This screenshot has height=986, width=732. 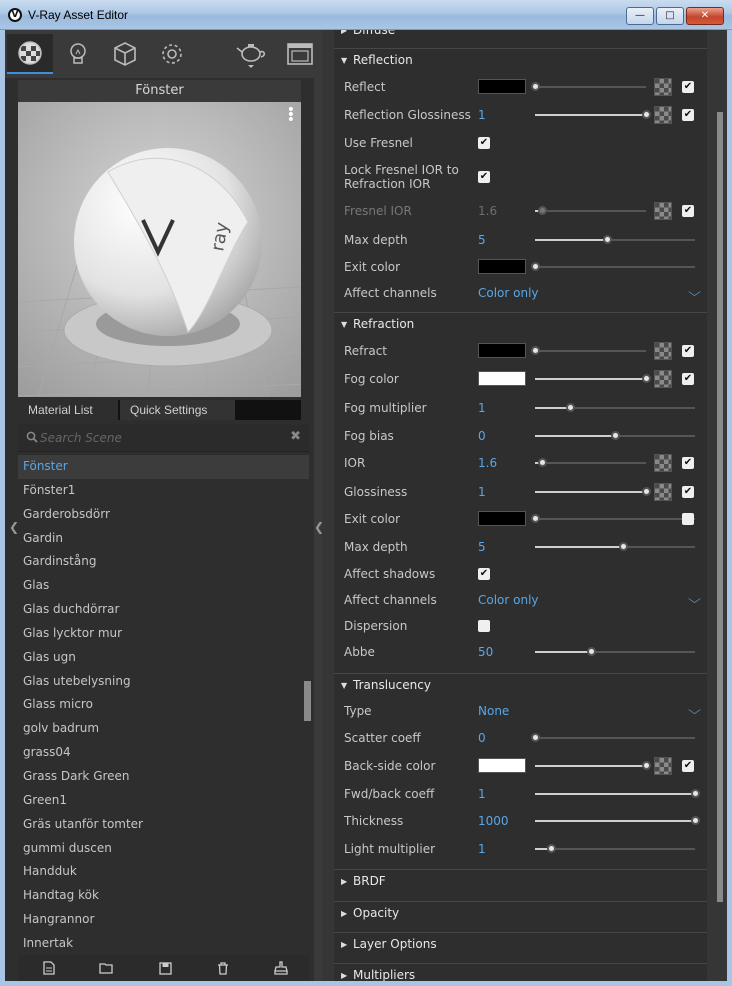 What do you see at coordinates (163, 562) in the screenshot?
I see `material-list-item: Gardinstång` at bounding box center [163, 562].